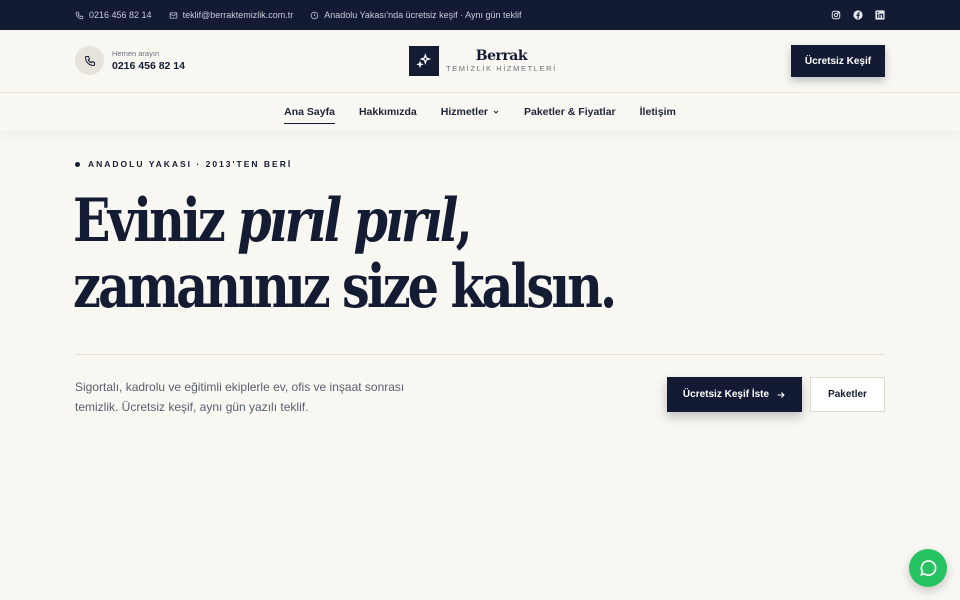 The image size is (960, 600). Describe the element at coordinates (480, 354) in the screenshot. I see `hero-divider` at that location.